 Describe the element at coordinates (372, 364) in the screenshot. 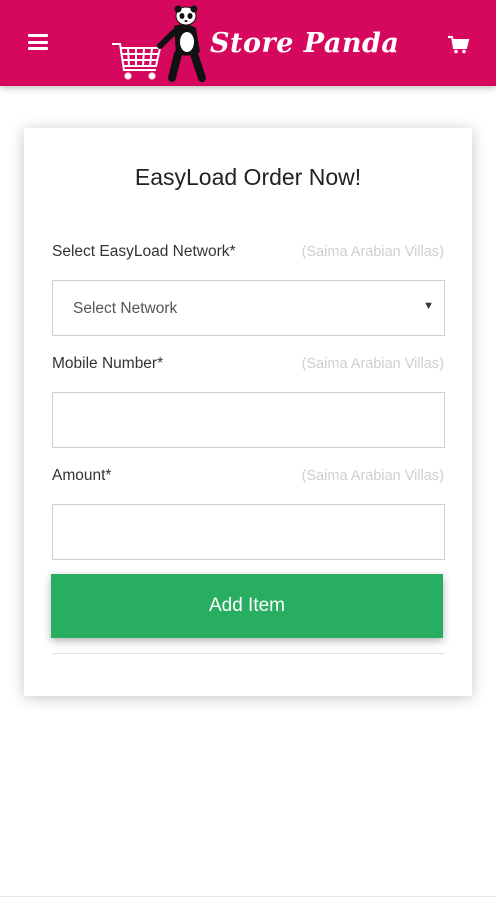

I see `mobile-hint: (Saima Arabian Villas)` at that location.